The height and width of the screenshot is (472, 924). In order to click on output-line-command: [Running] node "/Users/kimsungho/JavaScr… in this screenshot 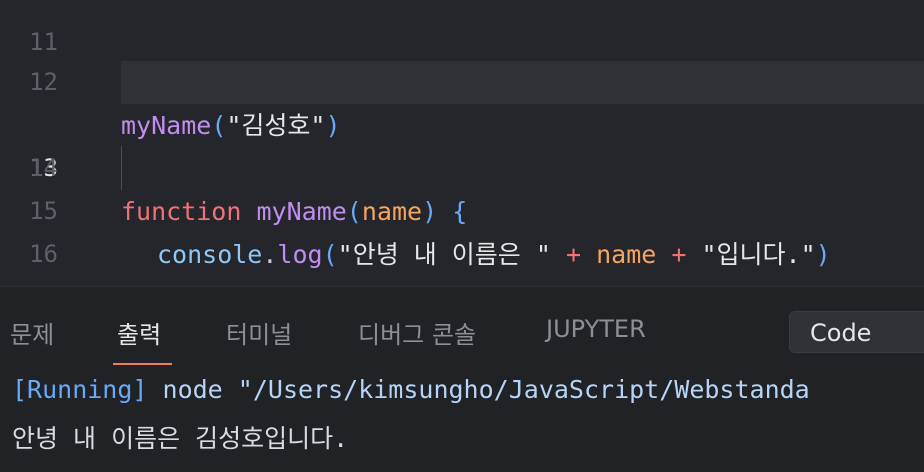, I will do `click(411, 389)`.